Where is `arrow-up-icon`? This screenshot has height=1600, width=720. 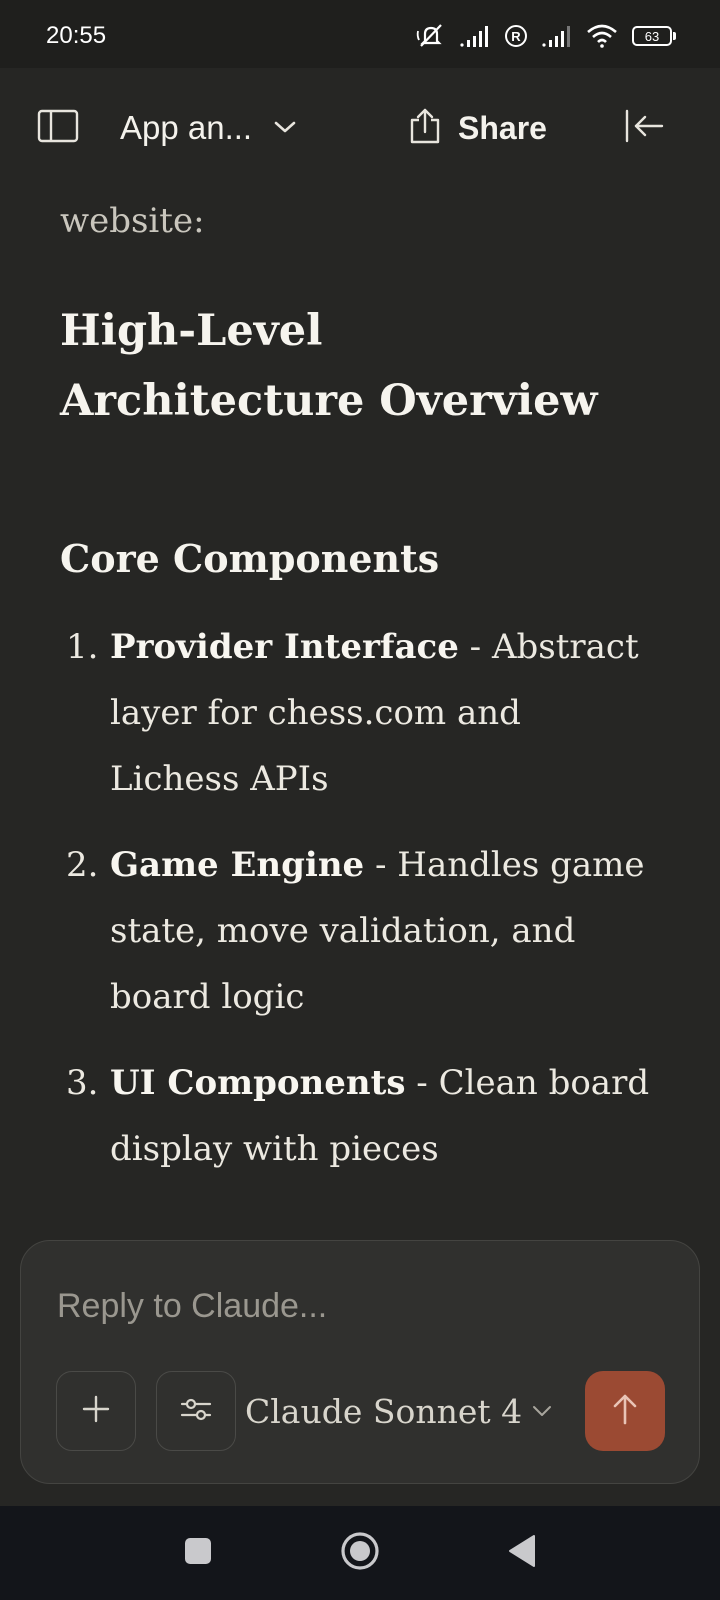 arrow-up-icon is located at coordinates (625, 1411).